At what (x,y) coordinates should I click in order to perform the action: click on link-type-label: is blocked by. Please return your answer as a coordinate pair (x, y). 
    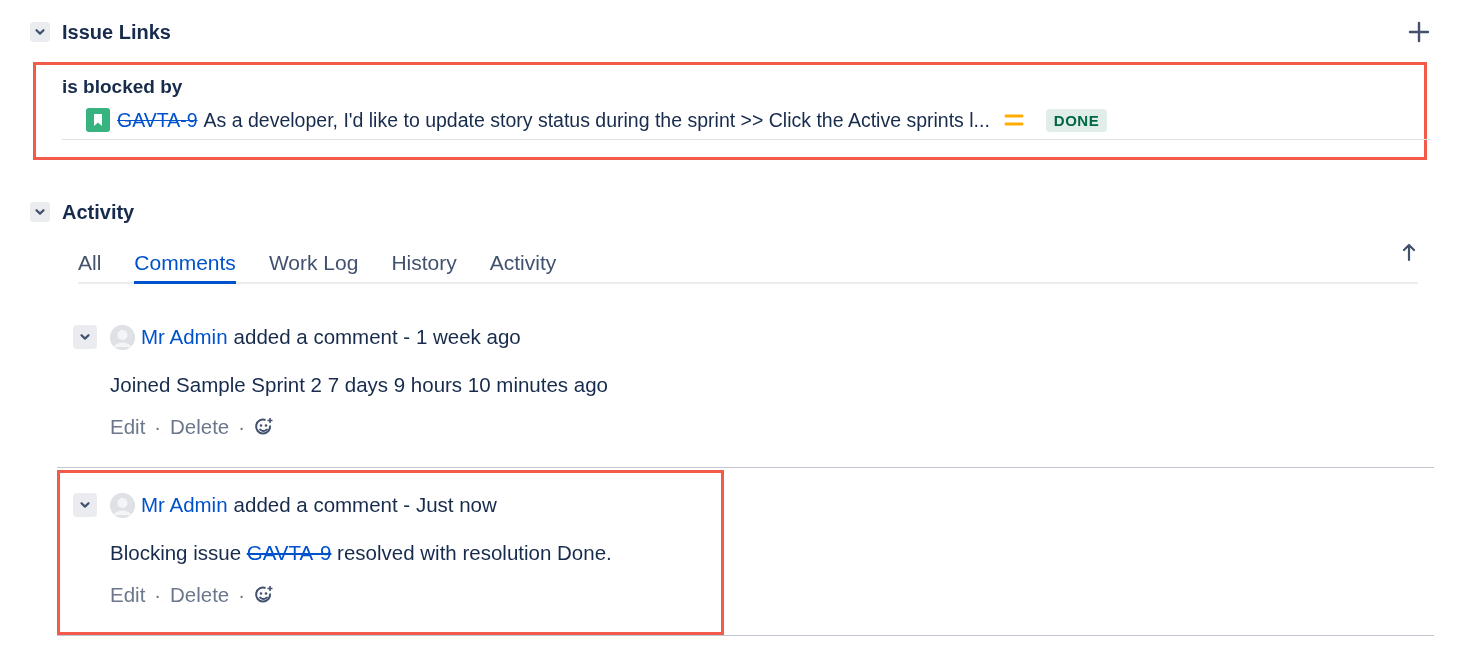
    Looking at the image, I should click on (123, 87).